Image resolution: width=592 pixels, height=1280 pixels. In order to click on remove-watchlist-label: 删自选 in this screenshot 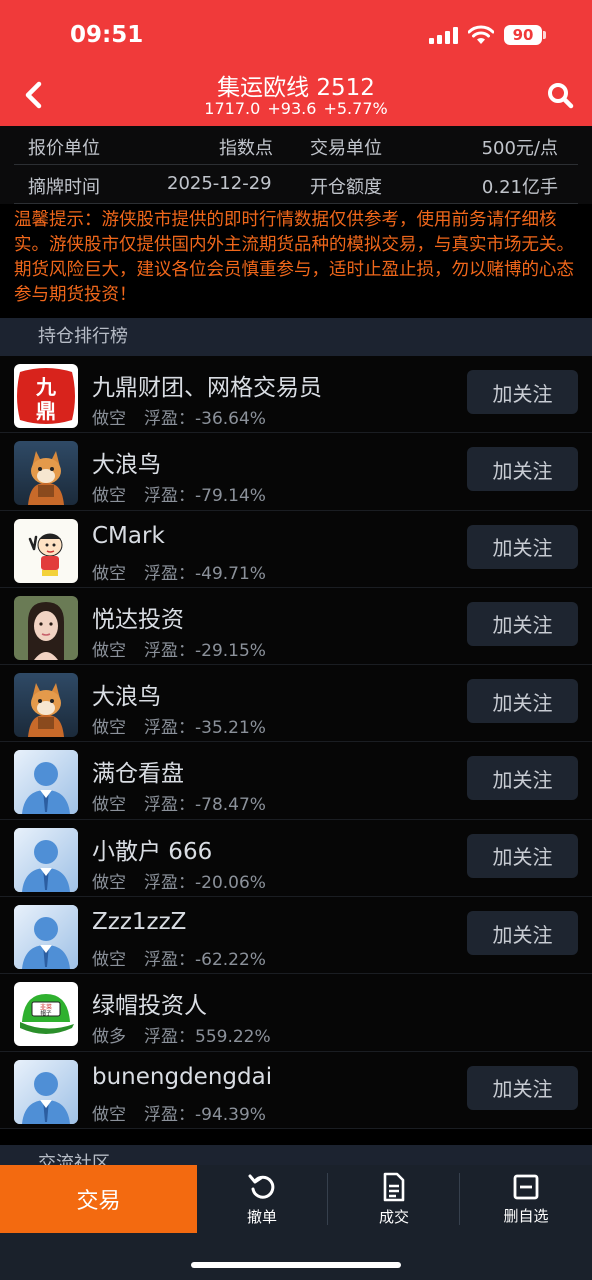, I will do `click(526, 1215)`.